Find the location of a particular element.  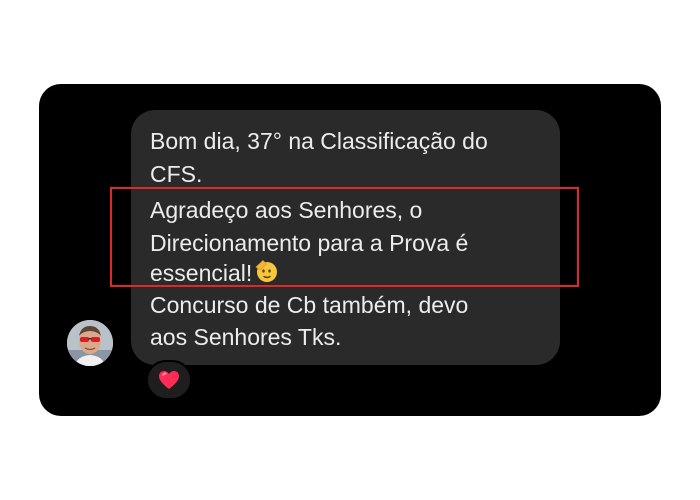

message-line: Bom dia, 37° na Classificação do is located at coordinates (319, 141).